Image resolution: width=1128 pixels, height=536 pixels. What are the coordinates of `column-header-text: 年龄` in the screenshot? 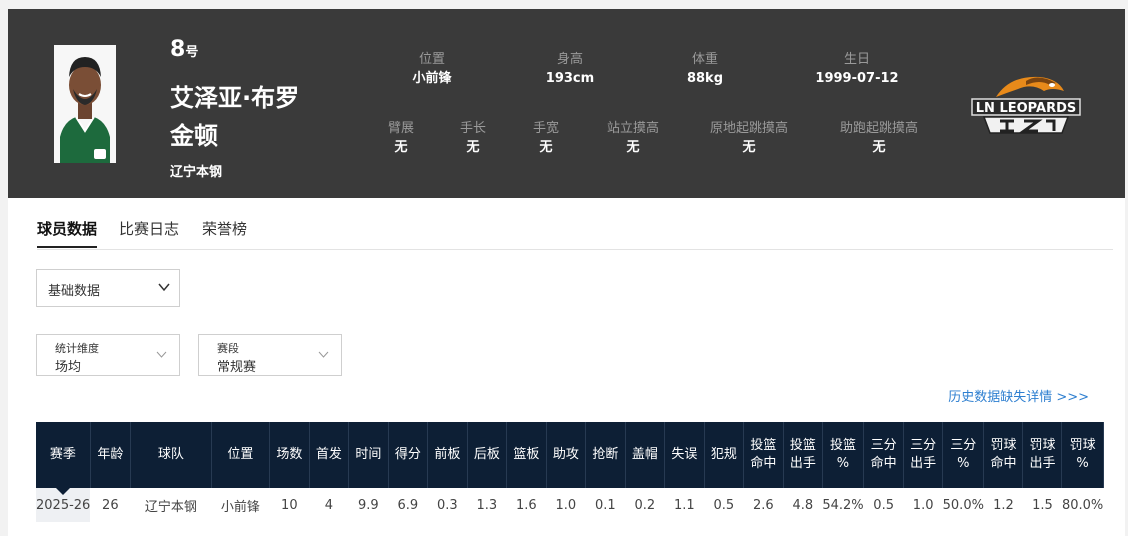 It's located at (110, 454).